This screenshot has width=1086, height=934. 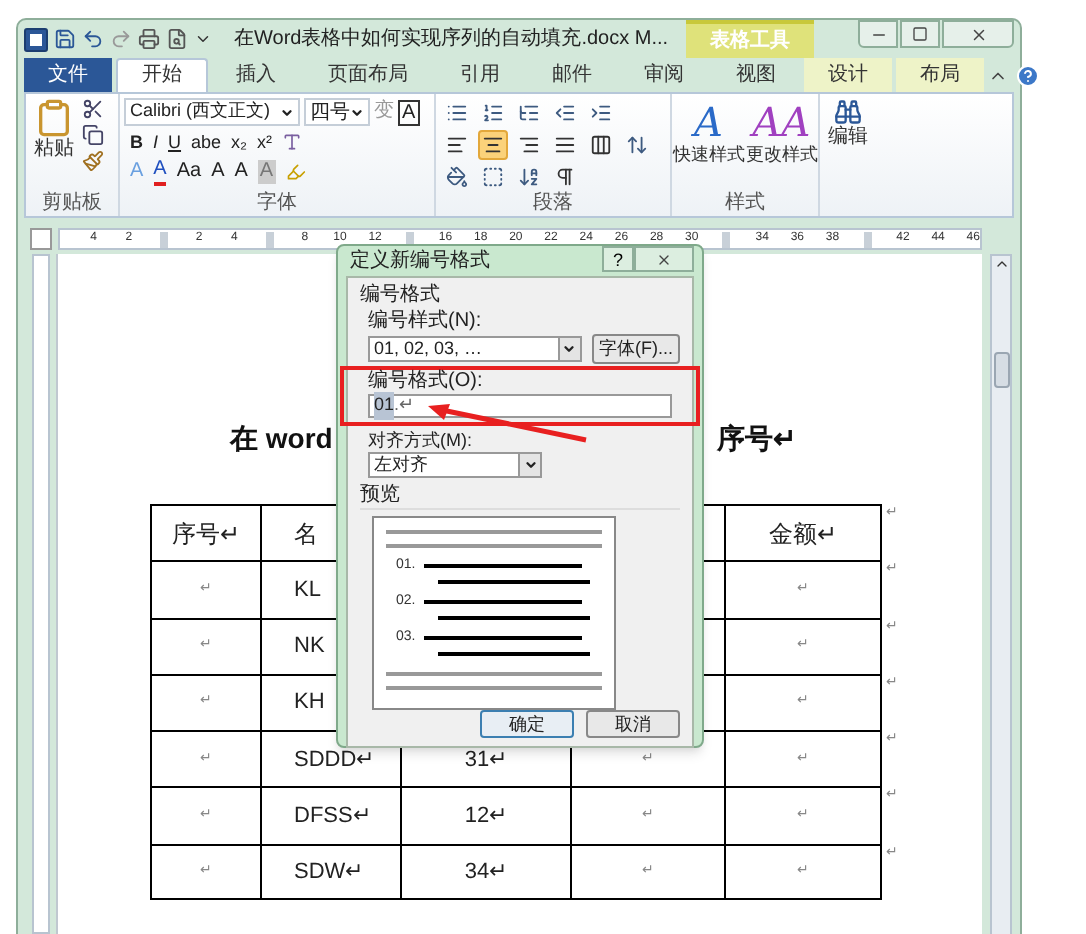 What do you see at coordinates (493, 113) in the screenshot?
I see `numbered-list-icon` at bounding box center [493, 113].